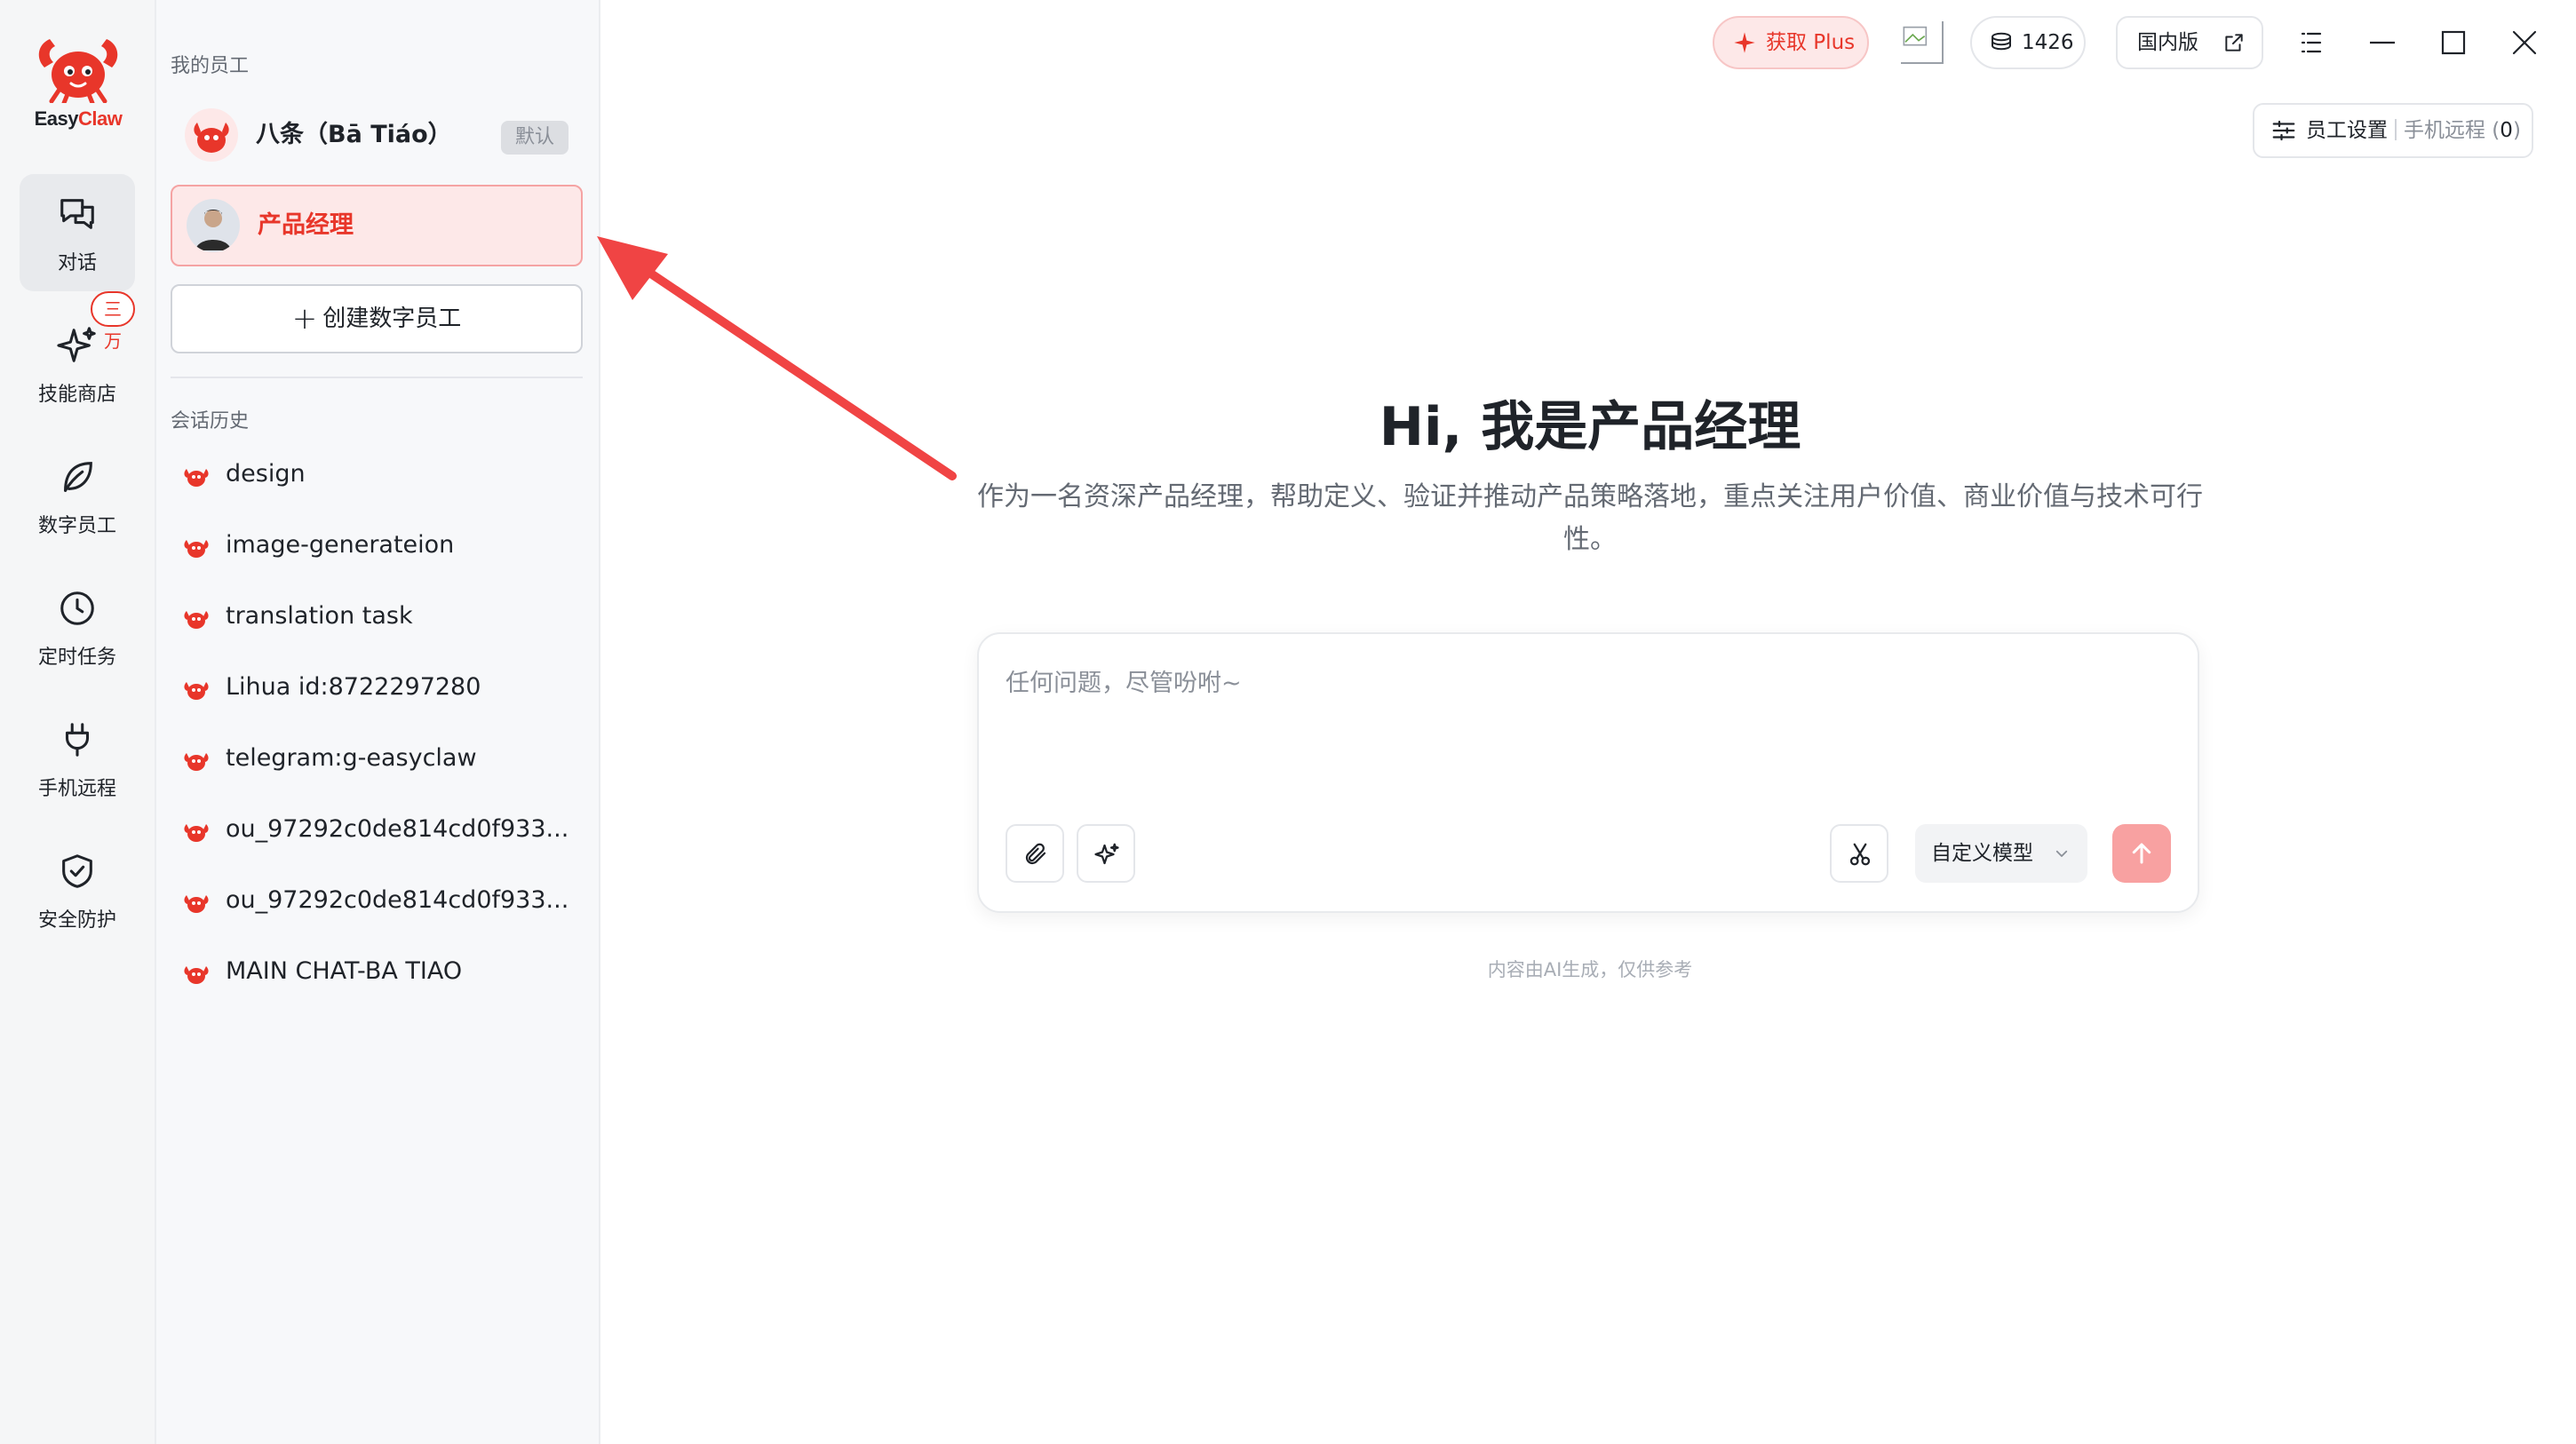 This screenshot has height=1444, width=2576. What do you see at coordinates (2028, 42) in the screenshot?
I see `credits-balance: 1426` at bounding box center [2028, 42].